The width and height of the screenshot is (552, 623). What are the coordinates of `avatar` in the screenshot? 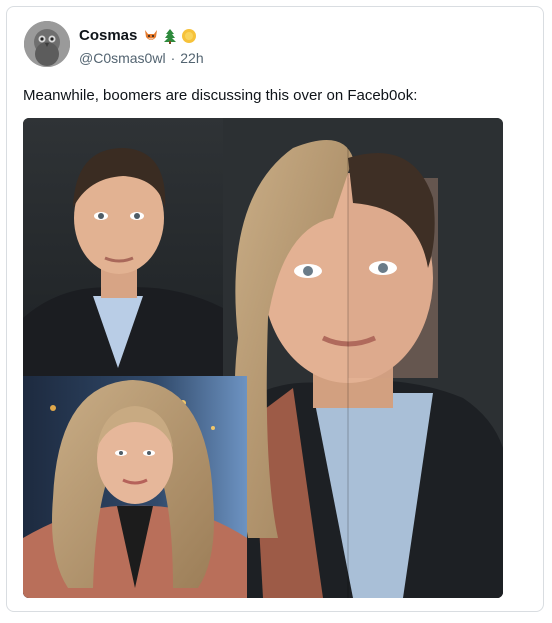 It's located at (47, 44).